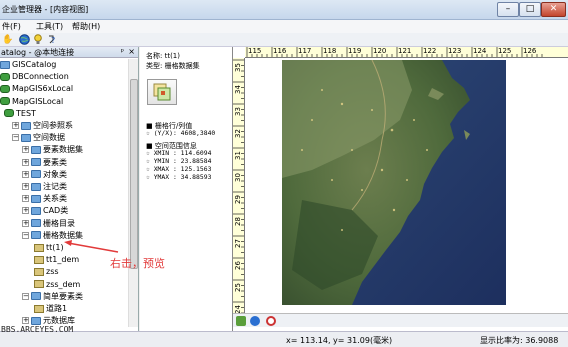  I want to click on hand-icon: ✋, so click(8, 40).